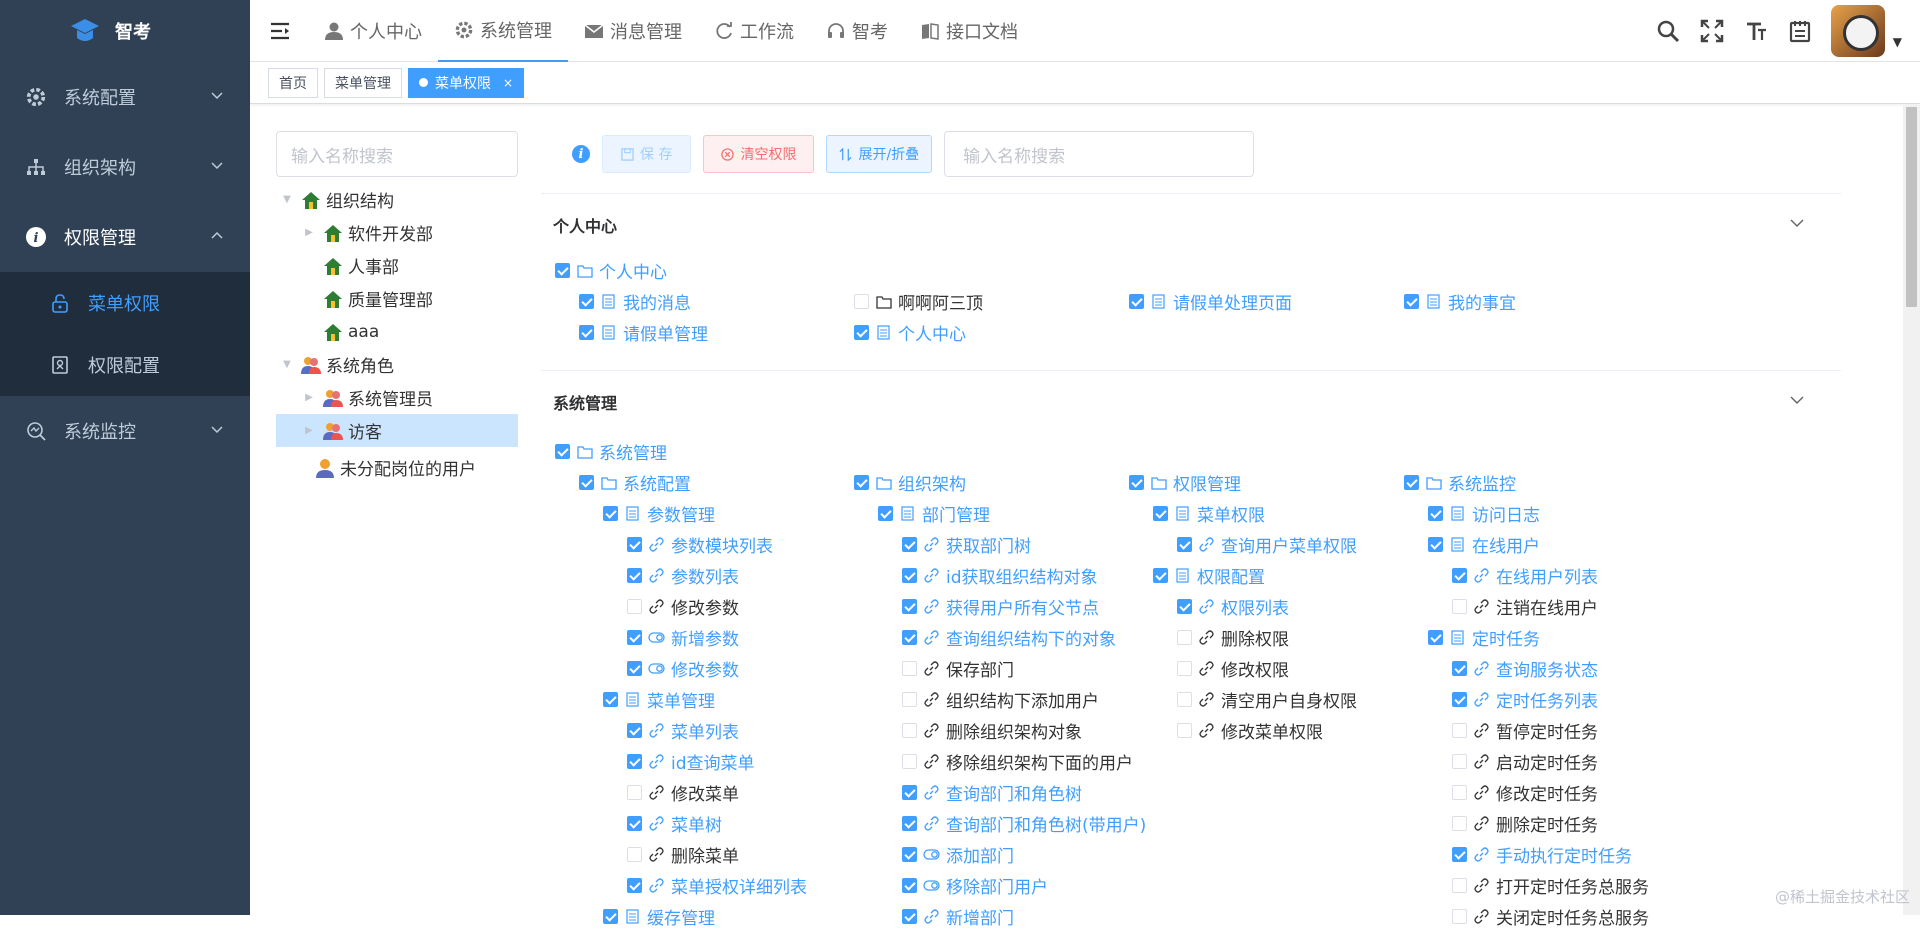 Image resolution: width=1920 pixels, height=933 pixels. What do you see at coordinates (1267, 544) in the screenshot?
I see `perm-item: 查询用户菜单权限` at bounding box center [1267, 544].